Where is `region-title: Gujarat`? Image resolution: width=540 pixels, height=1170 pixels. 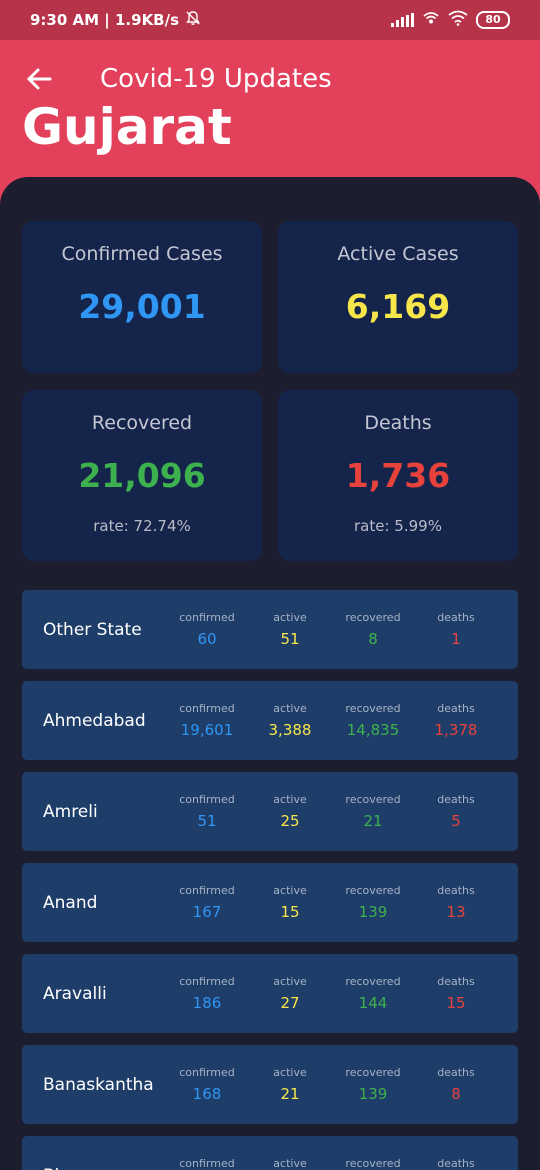 region-title: Gujarat is located at coordinates (127, 127).